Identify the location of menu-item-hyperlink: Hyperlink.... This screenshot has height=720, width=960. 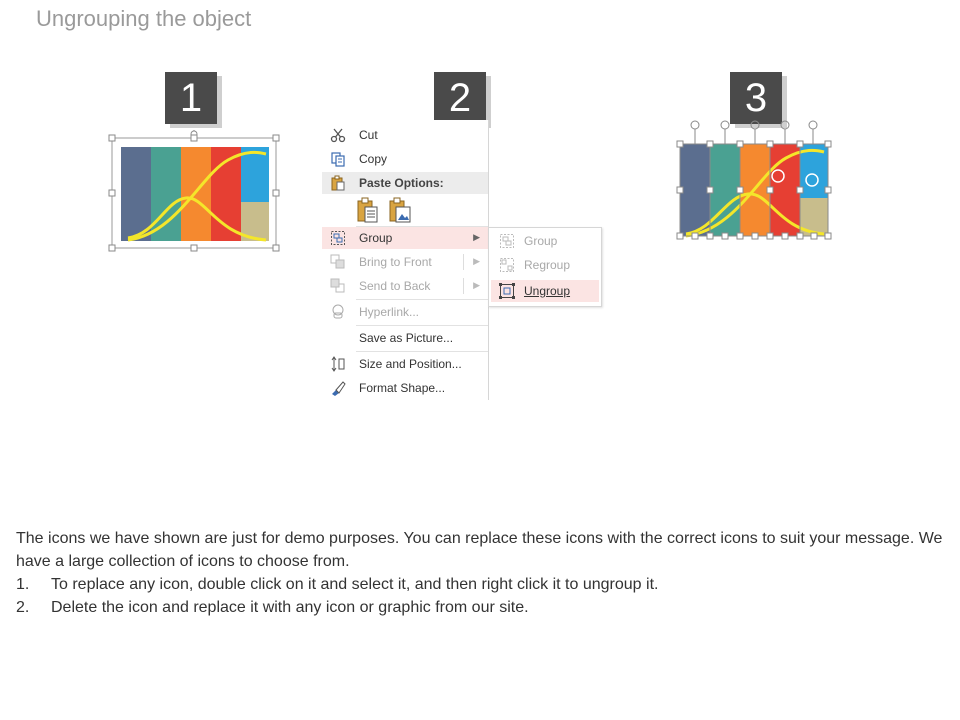
(405, 312).